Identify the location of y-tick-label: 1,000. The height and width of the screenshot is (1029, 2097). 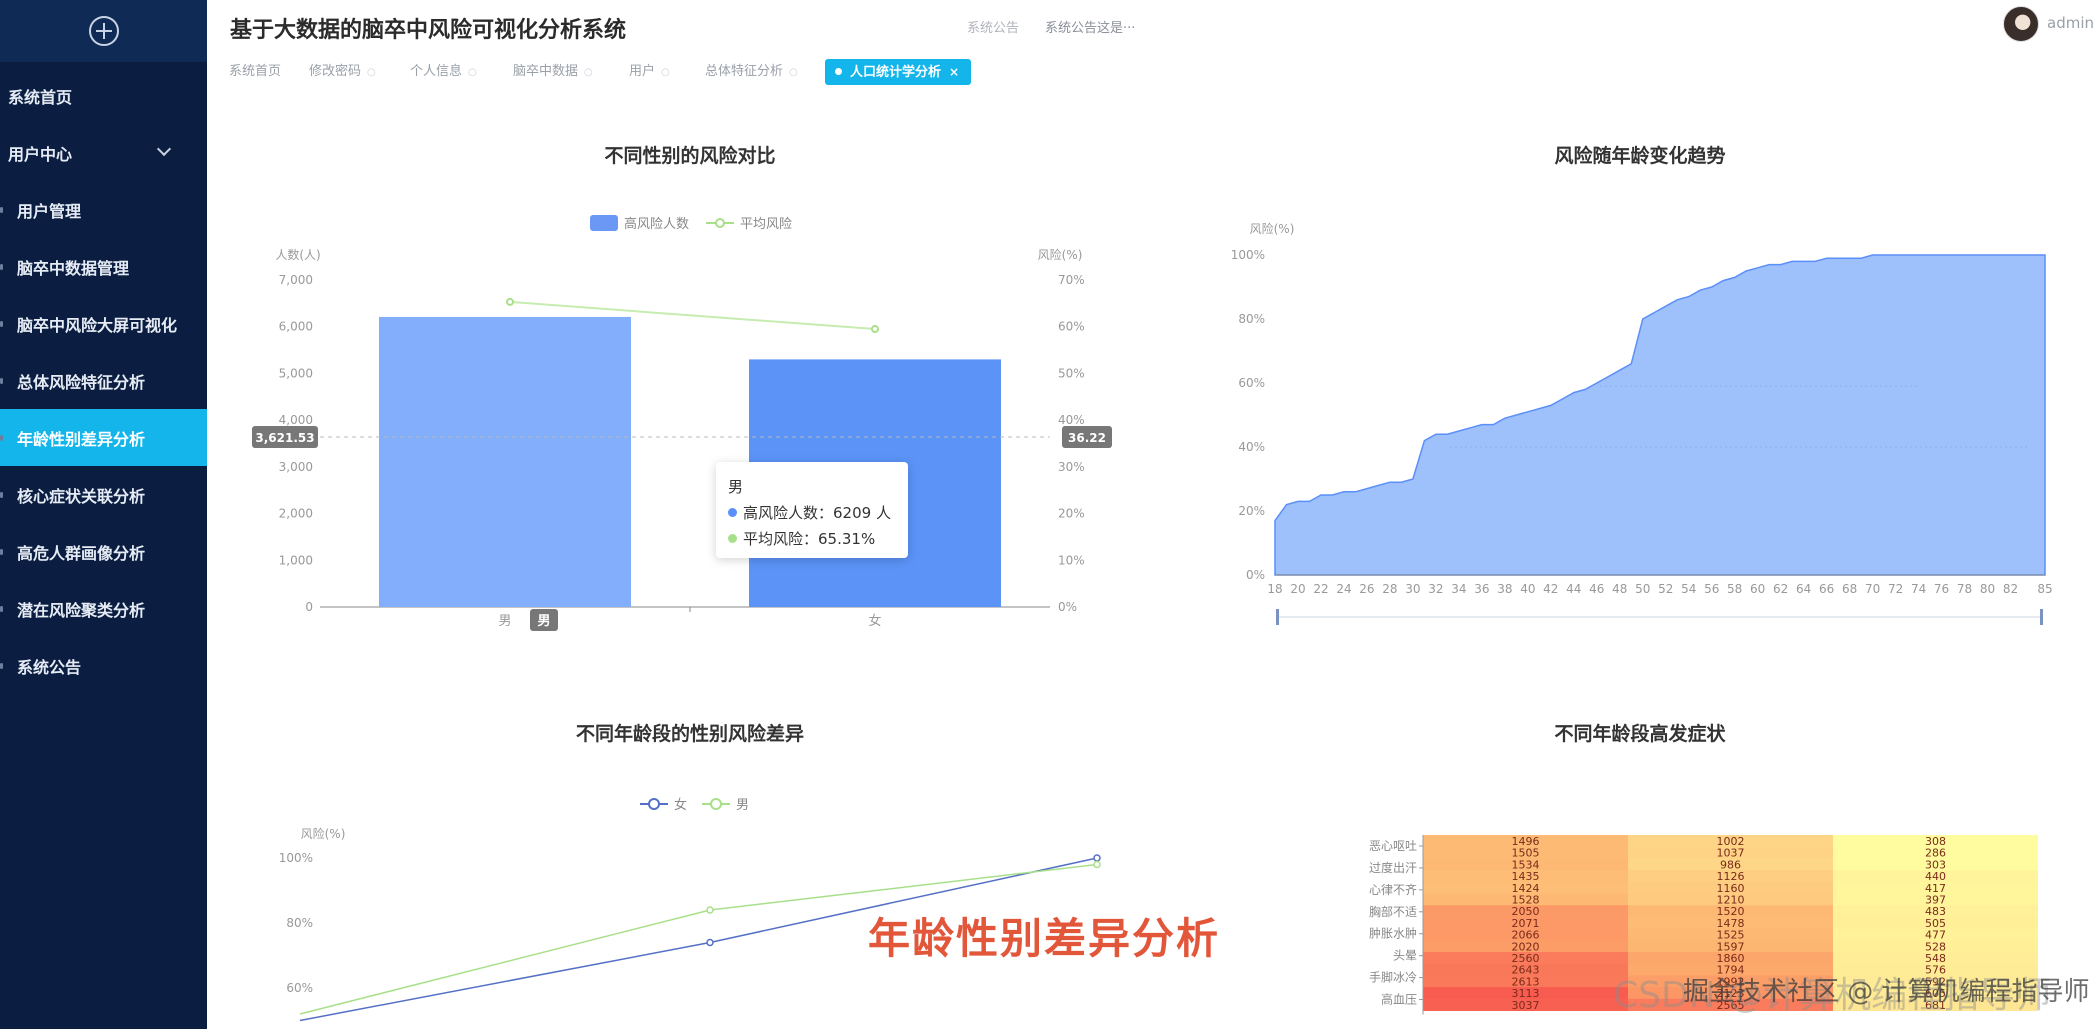
(296, 560).